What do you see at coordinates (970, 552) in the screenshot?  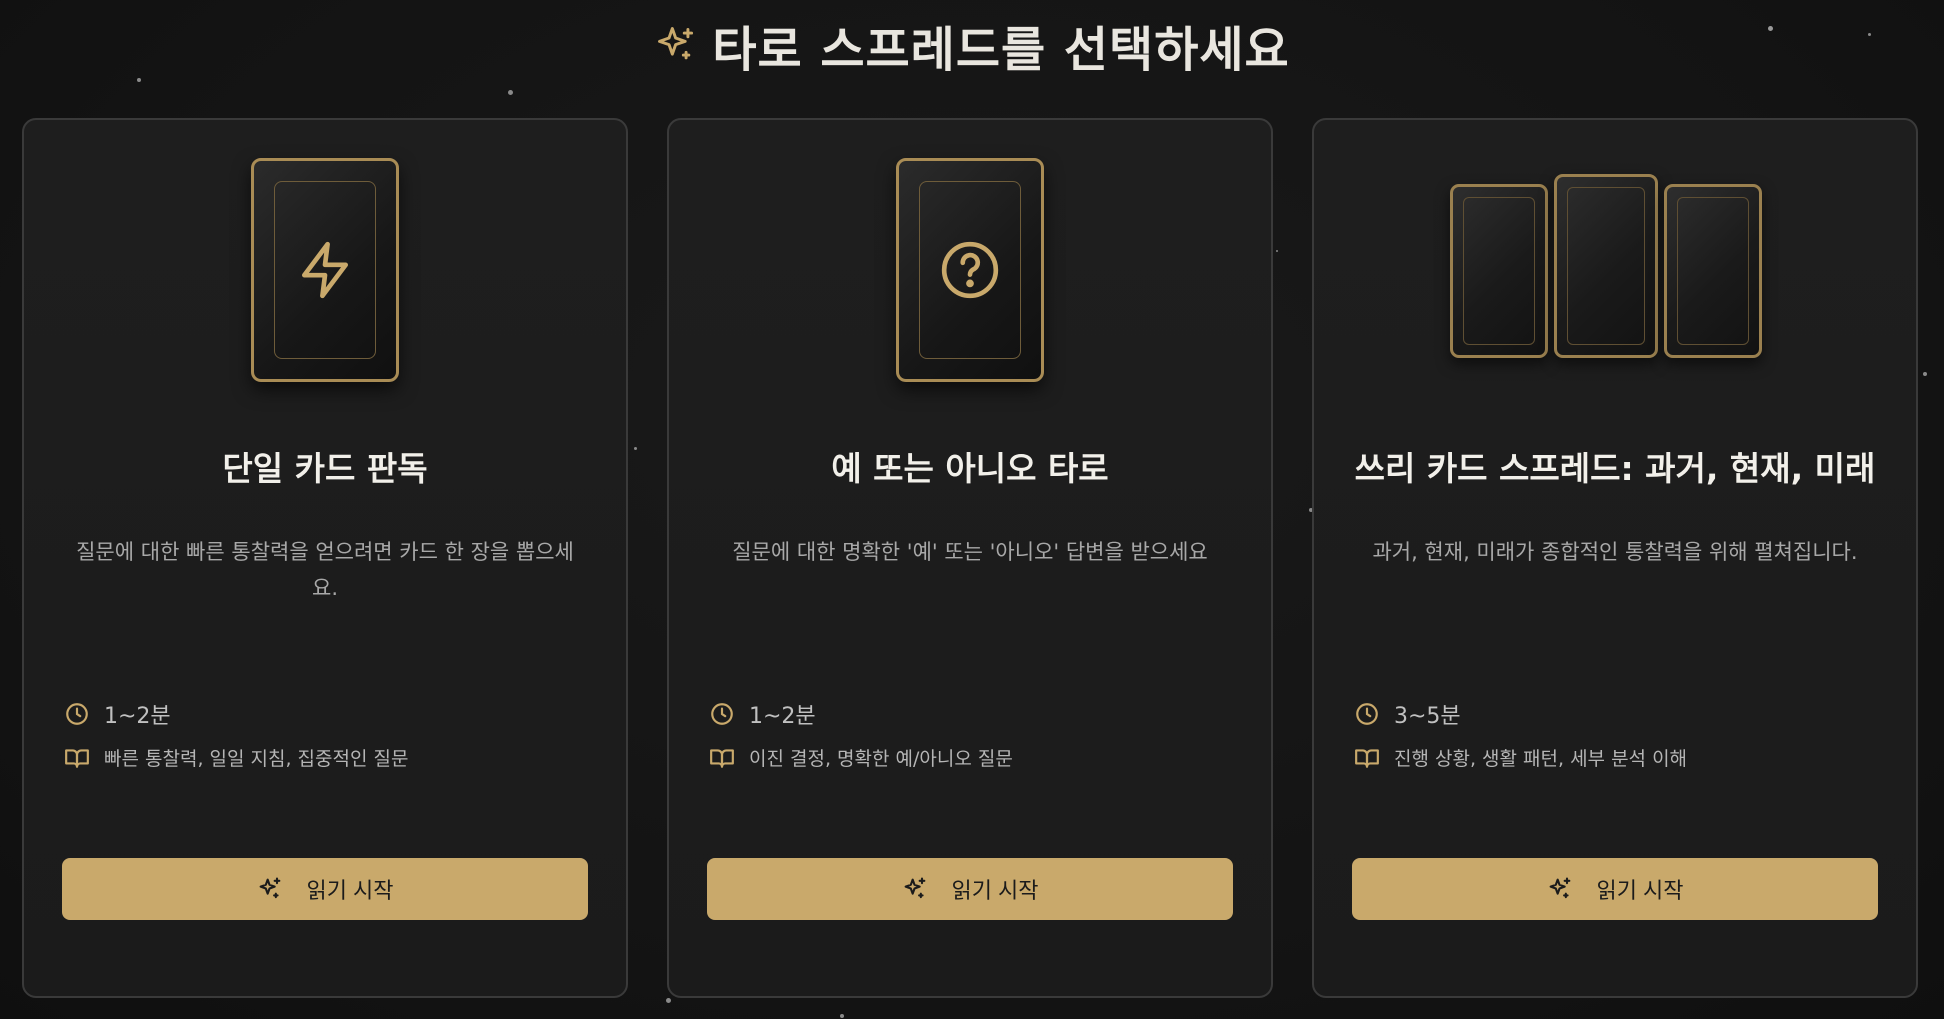 I see `card-description: 질문에 대한 명확한 '예' 또는 '아니오' 답변을 받으세요` at bounding box center [970, 552].